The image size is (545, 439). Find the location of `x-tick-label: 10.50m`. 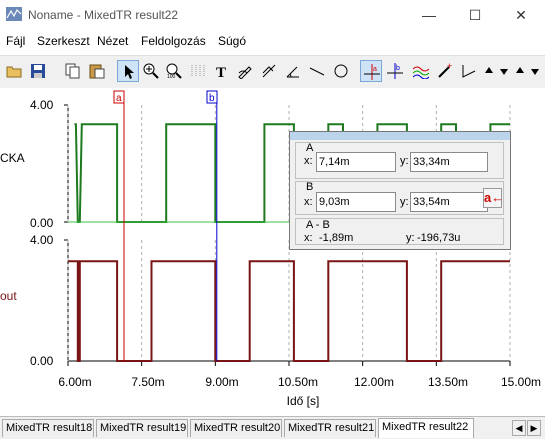

x-tick-label: 10.50m is located at coordinates (298, 382).